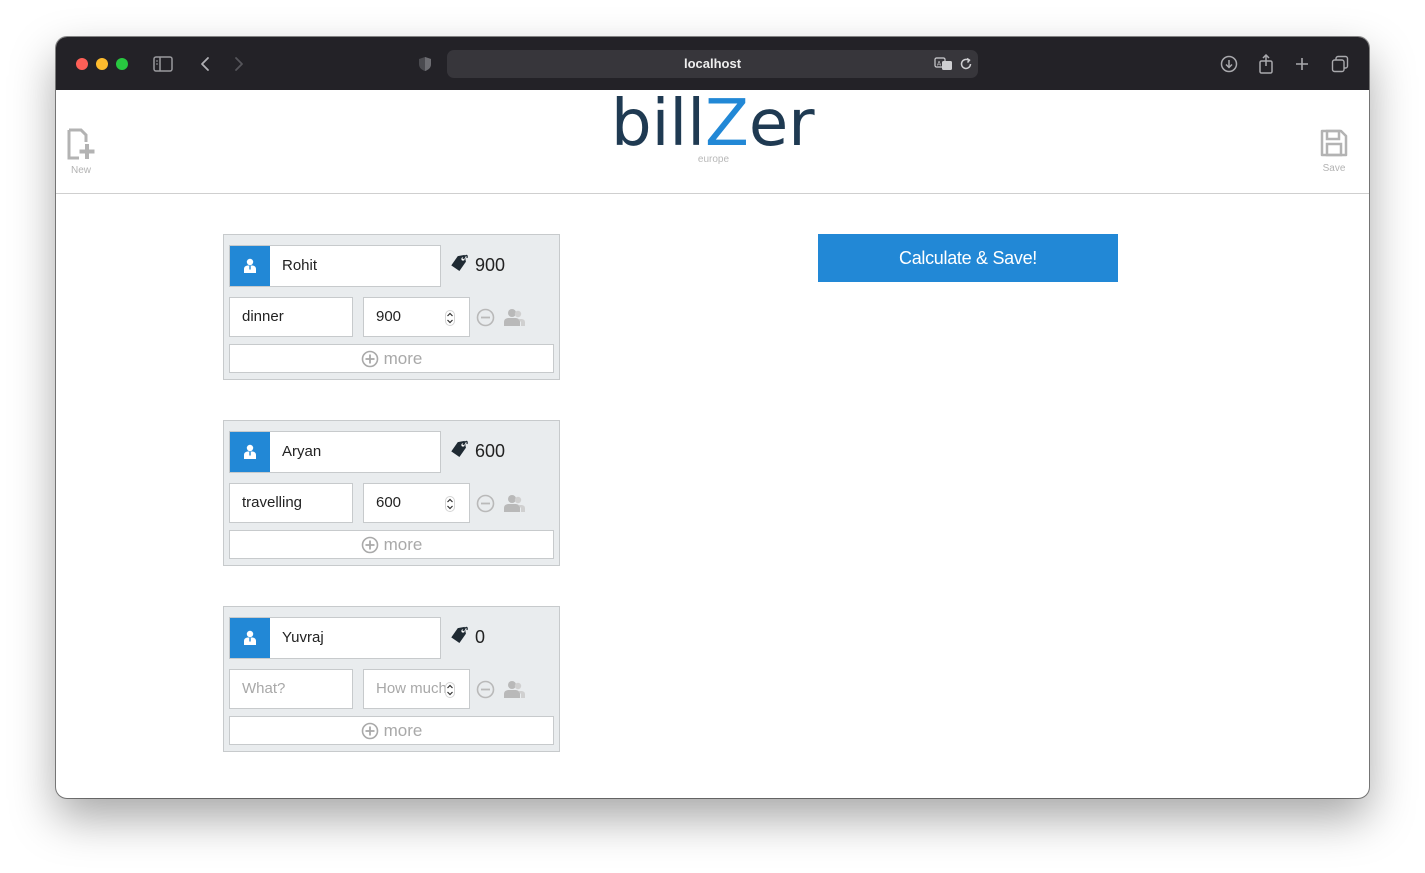 The width and height of the screenshot is (1425, 873). I want to click on person-card-rohit: Rohit 900 dinner 900 more, so click(391, 307).